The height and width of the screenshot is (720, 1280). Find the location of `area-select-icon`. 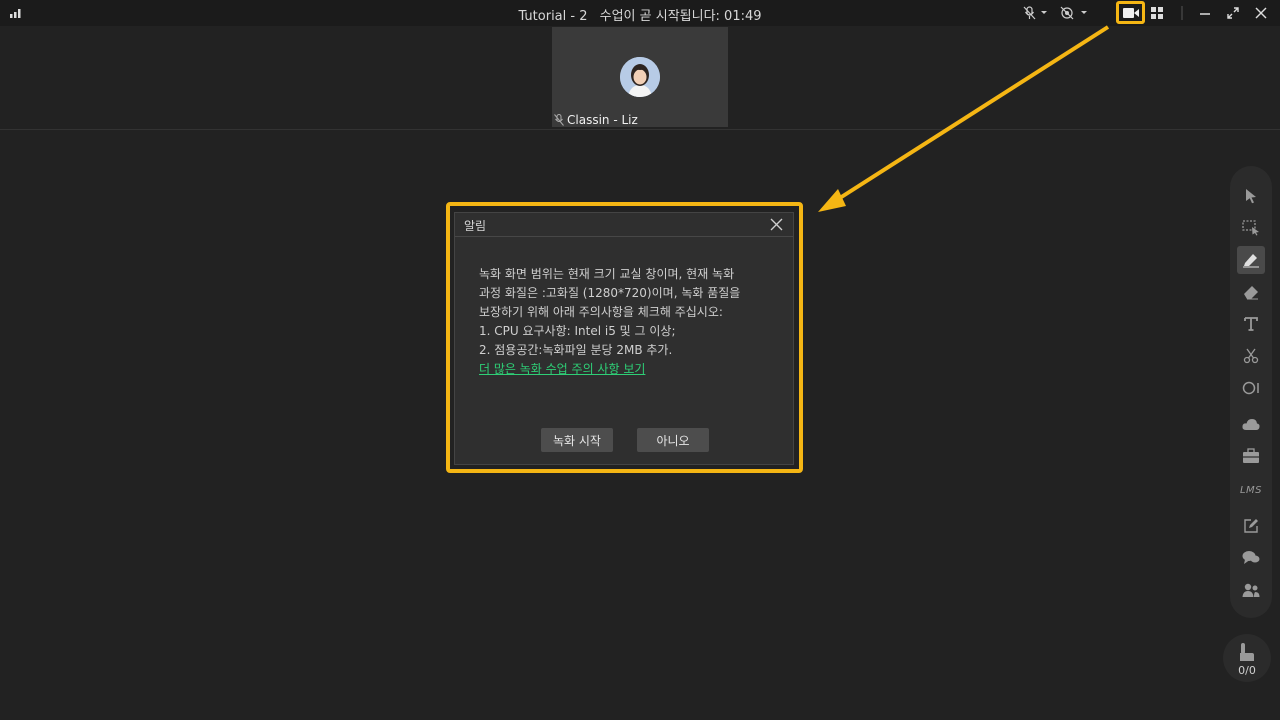

area-select-icon is located at coordinates (1250, 228).